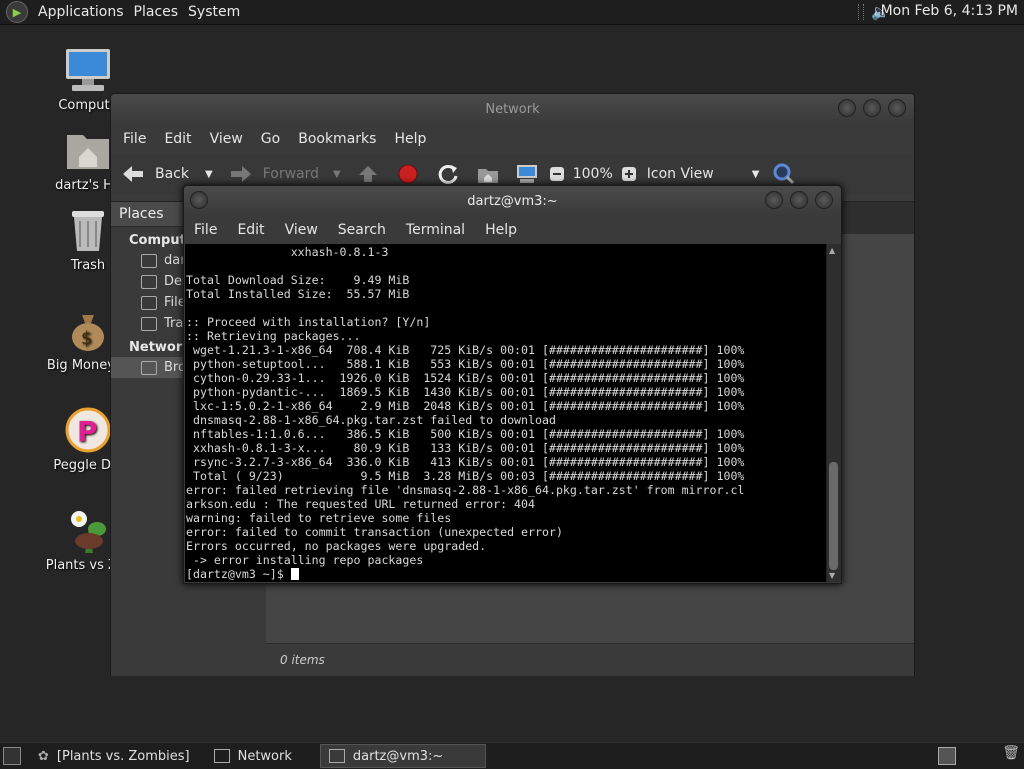 Image resolution: width=1024 pixels, height=769 pixels. I want to click on reload-icon, so click(448, 174).